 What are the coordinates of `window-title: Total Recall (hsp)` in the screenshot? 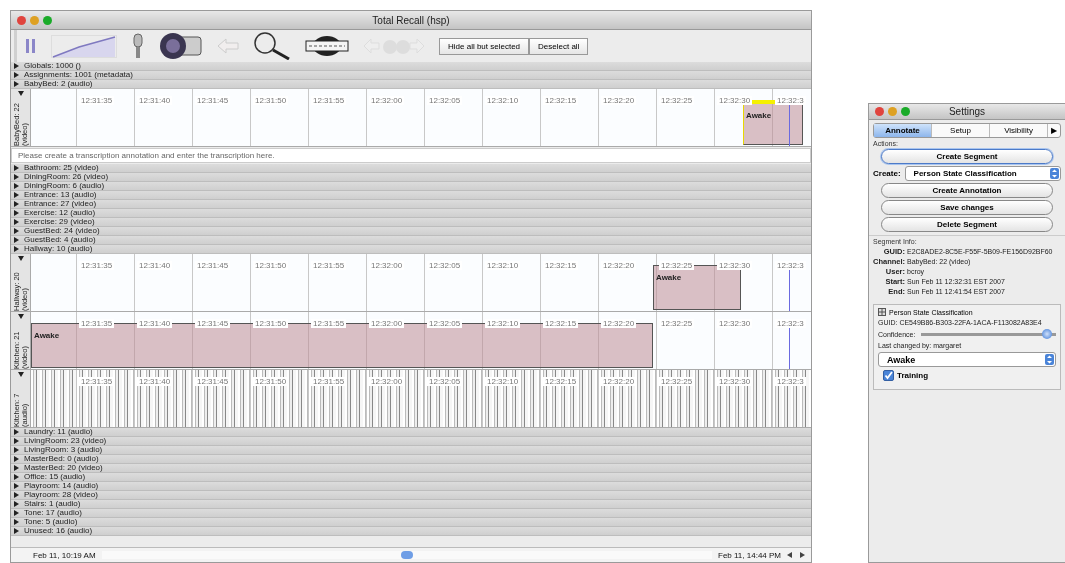 It's located at (411, 20).